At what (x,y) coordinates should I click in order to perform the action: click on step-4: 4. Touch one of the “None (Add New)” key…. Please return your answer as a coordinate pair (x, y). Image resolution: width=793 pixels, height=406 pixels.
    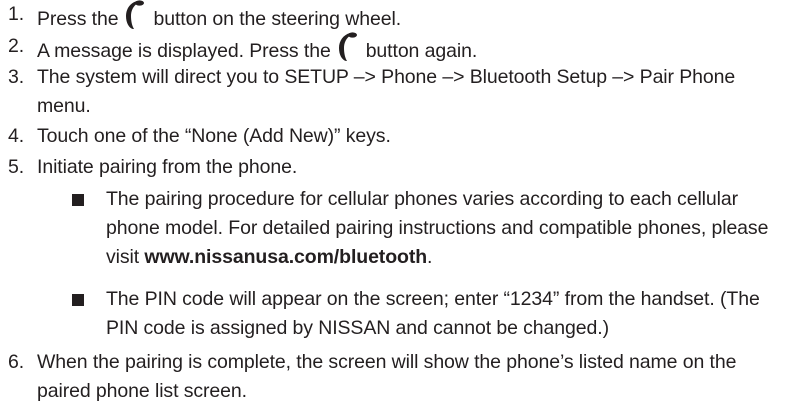
    Looking at the image, I should click on (398, 136).